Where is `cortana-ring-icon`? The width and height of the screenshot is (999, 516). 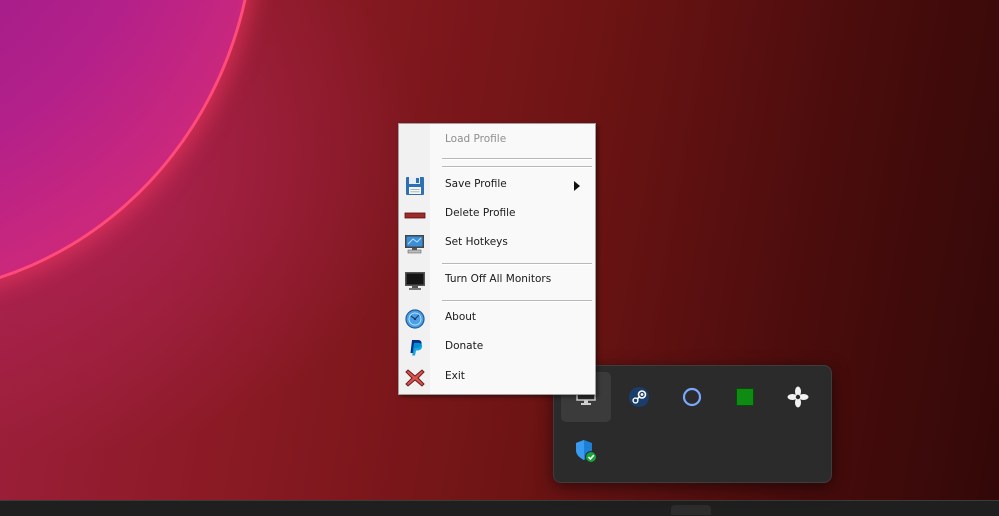
cortana-ring-icon is located at coordinates (692, 397).